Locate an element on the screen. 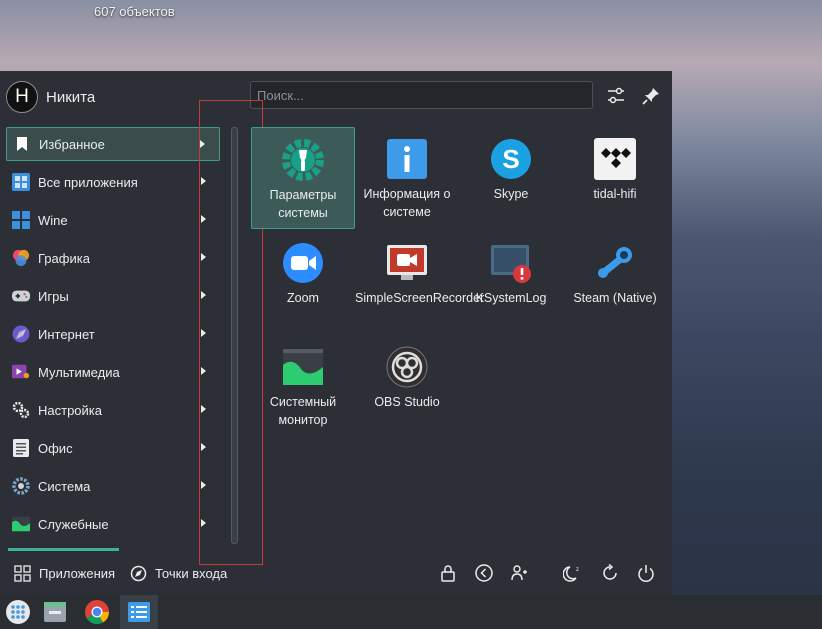  app-steam: Steam (Native) is located at coordinates (615, 282).